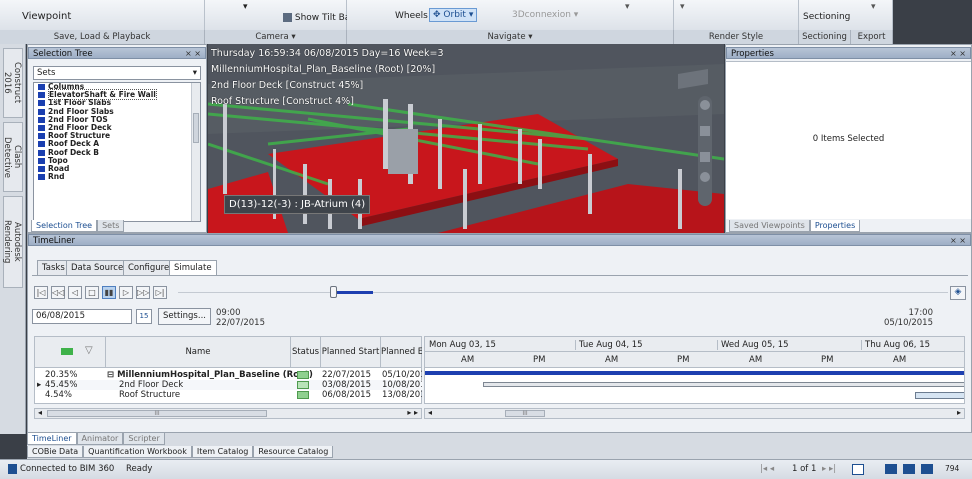 The image size is (972, 479). Describe the element at coordinates (909, 469) in the screenshot. I see `disk-icon` at that location.